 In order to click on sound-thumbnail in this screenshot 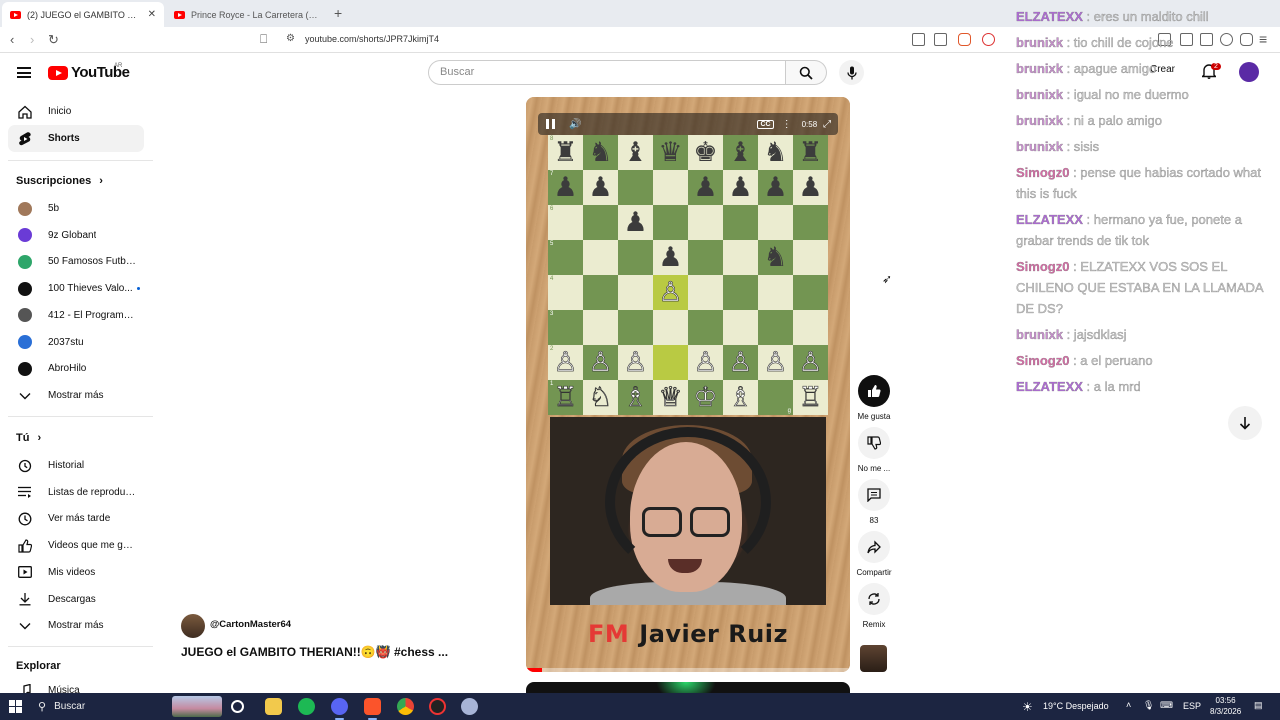, I will do `click(873, 658)`.